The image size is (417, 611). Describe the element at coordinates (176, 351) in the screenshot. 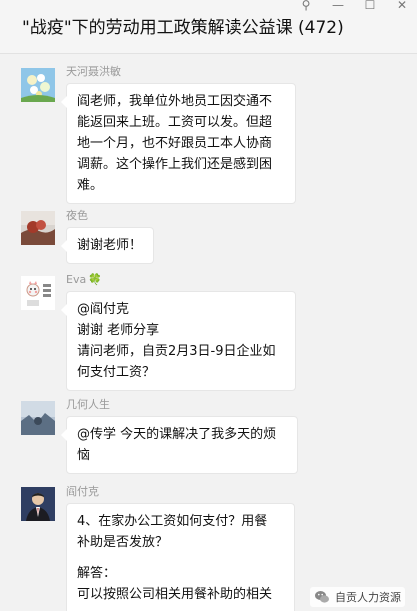

I see `message-line: 请问老师，自贡2月3日-9日企业如` at that location.